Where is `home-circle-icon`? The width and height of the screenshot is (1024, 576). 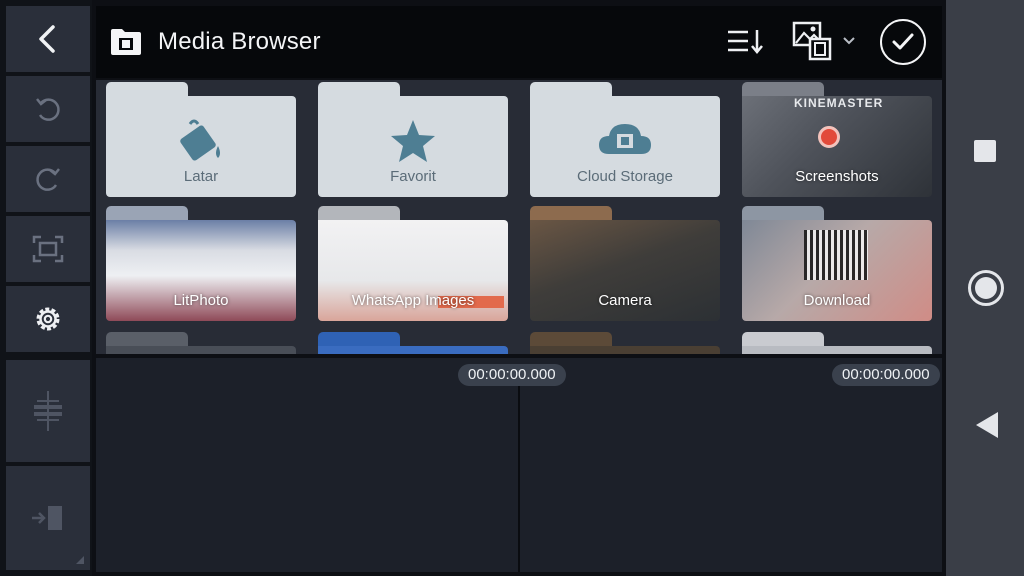 home-circle-icon is located at coordinates (986, 288).